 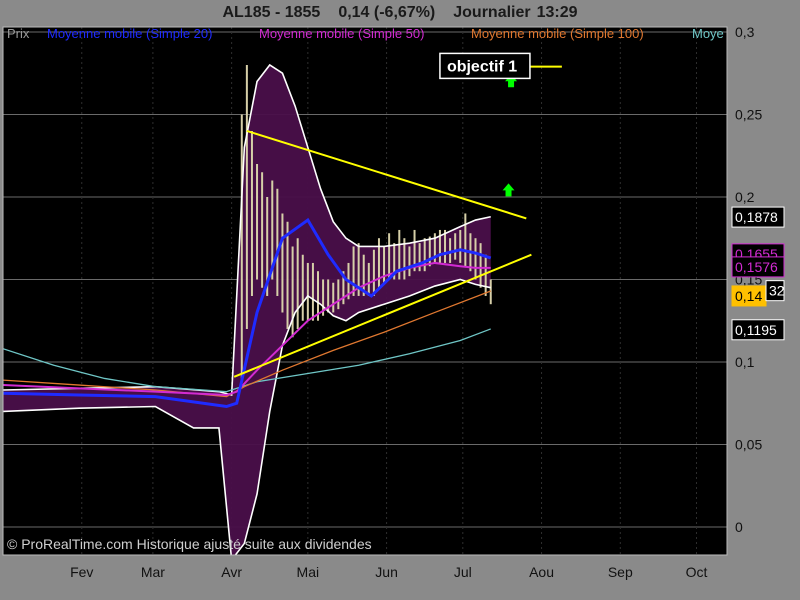 What do you see at coordinates (745, 197) in the screenshot?
I see `y-tick-label: 0,2` at bounding box center [745, 197].